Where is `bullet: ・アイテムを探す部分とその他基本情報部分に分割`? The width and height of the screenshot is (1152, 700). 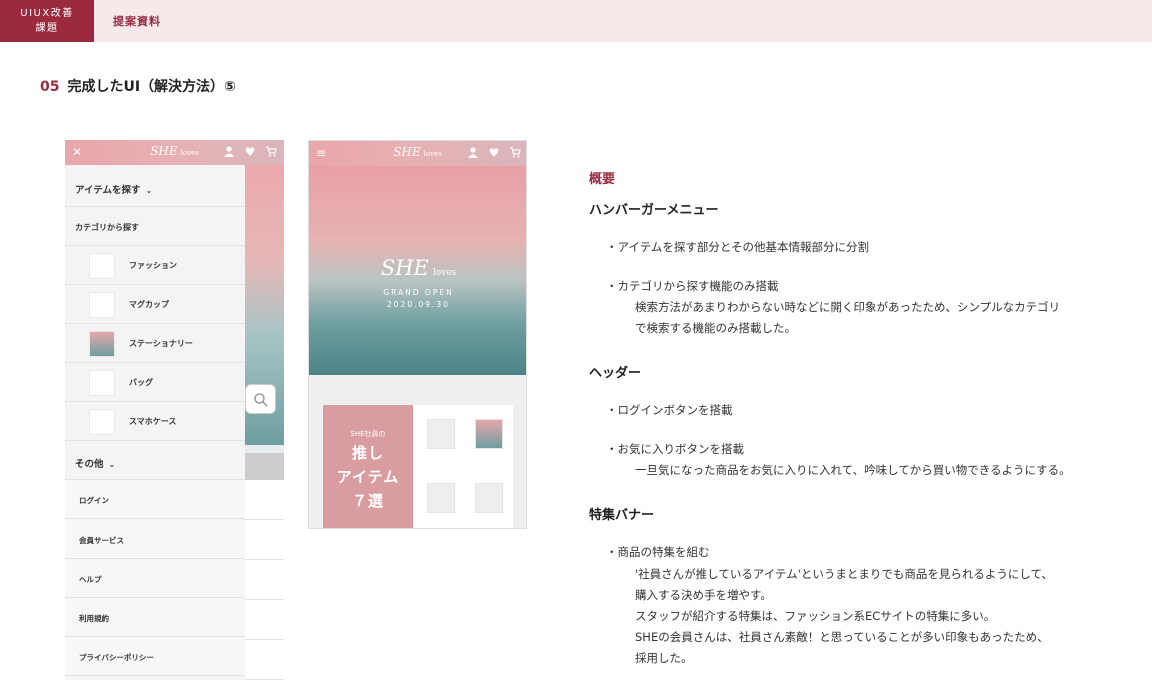 bullet: ・アイテムを探す部分とその他基本情報部分に分割 is located at coordinates (738, 247).